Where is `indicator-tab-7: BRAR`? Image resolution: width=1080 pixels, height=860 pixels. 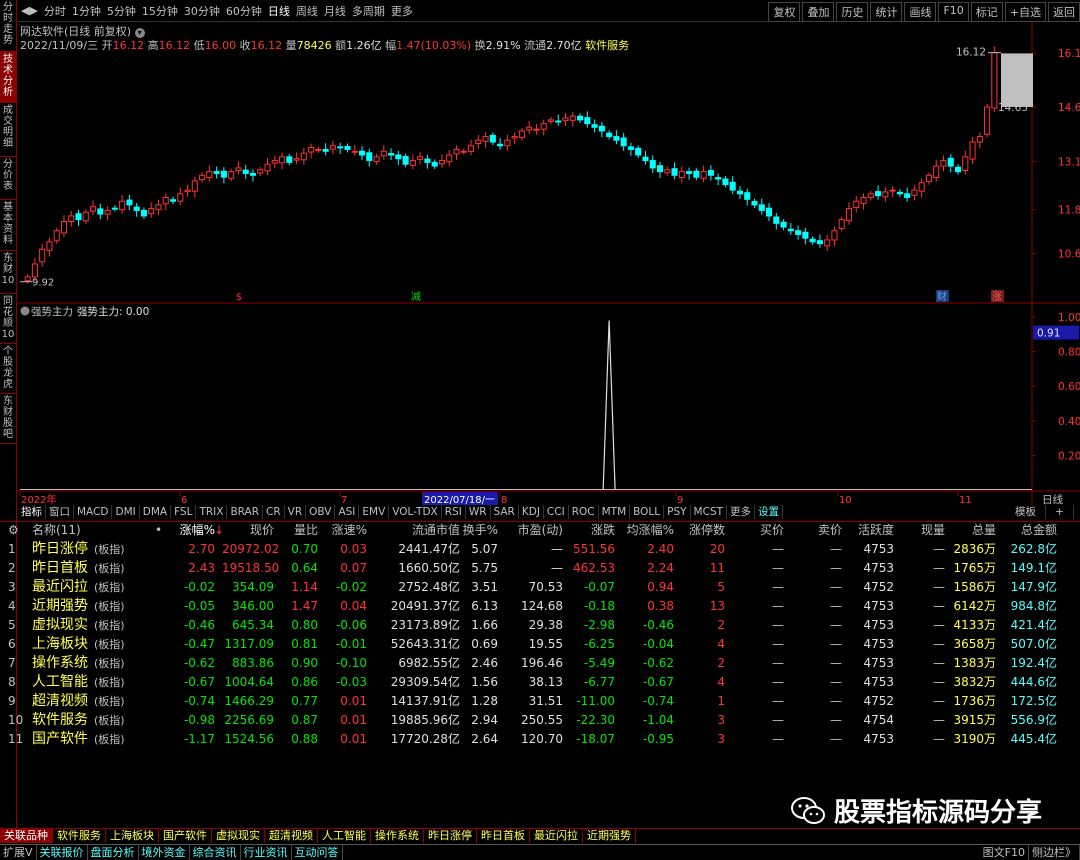
indicator-tab-7: BRAR is located at coordinates (245, 512).